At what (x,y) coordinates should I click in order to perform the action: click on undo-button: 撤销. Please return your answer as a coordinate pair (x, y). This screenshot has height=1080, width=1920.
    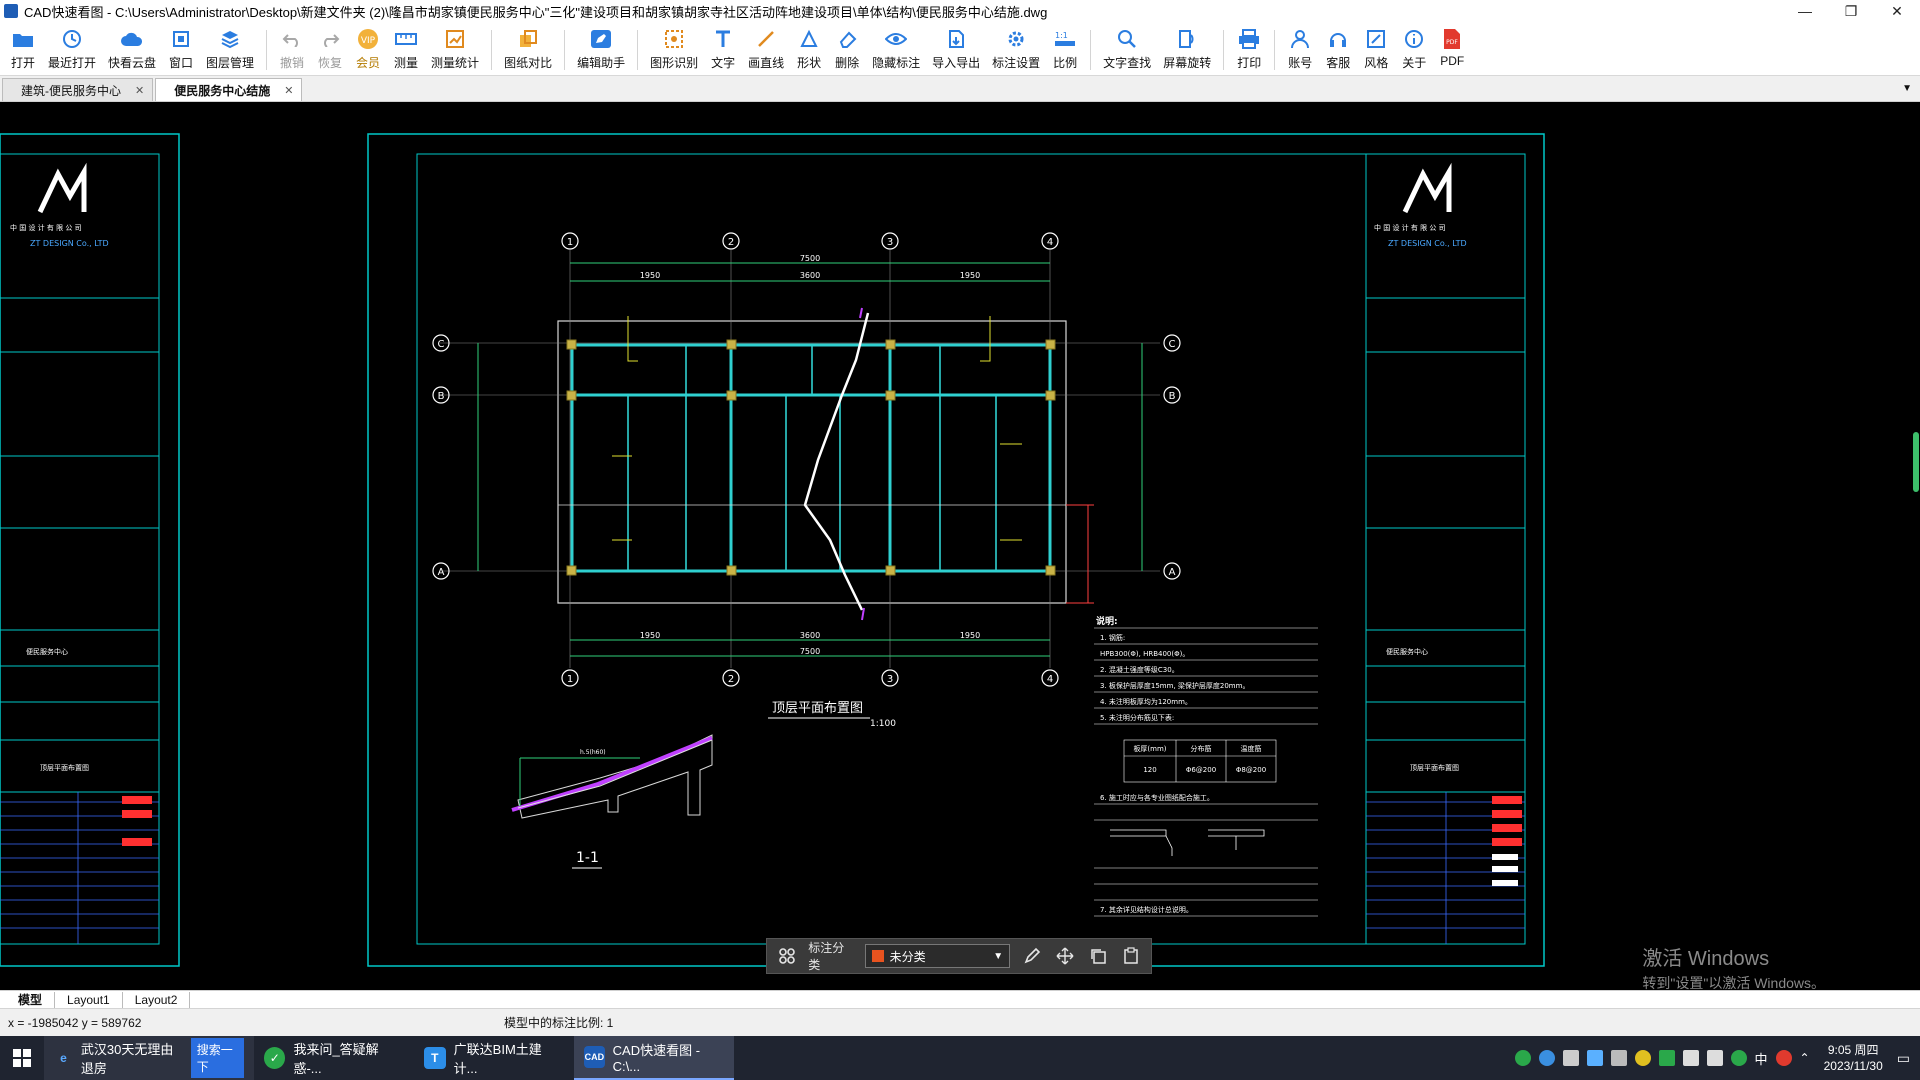
    Looking at the image, I should click on (292, 49).